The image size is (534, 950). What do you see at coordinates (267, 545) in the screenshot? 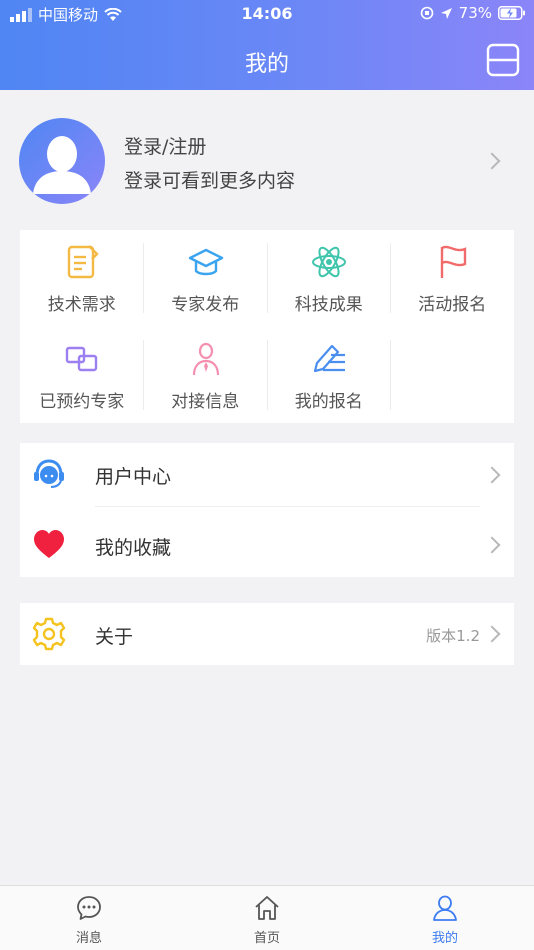
I see `menu-item-favorites: 我的收藏` at bounding box center [267, 545].